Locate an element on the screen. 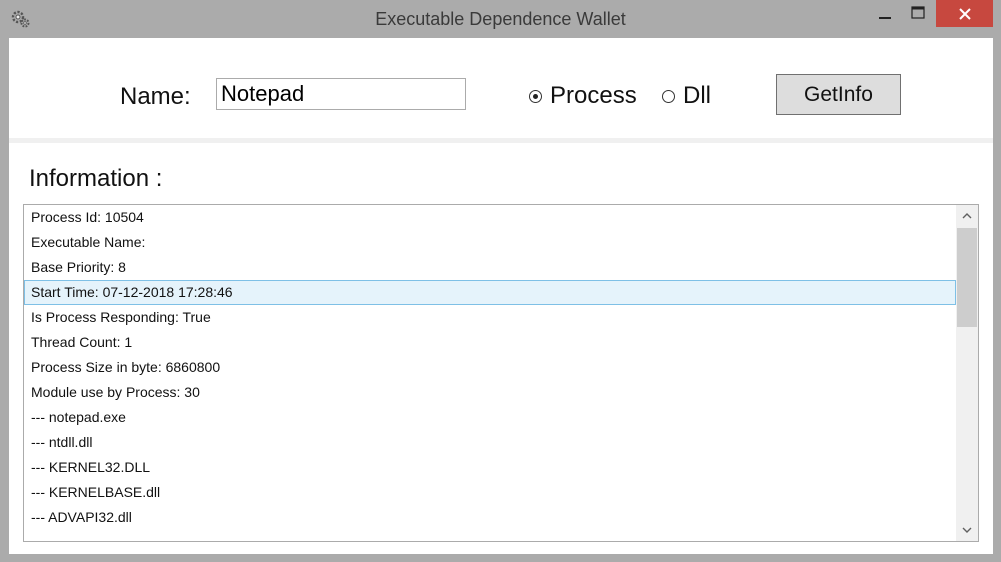 Image resolution: width=1001 pixels, height=562 pixels. close-icon is located at coordinates (964, 13).